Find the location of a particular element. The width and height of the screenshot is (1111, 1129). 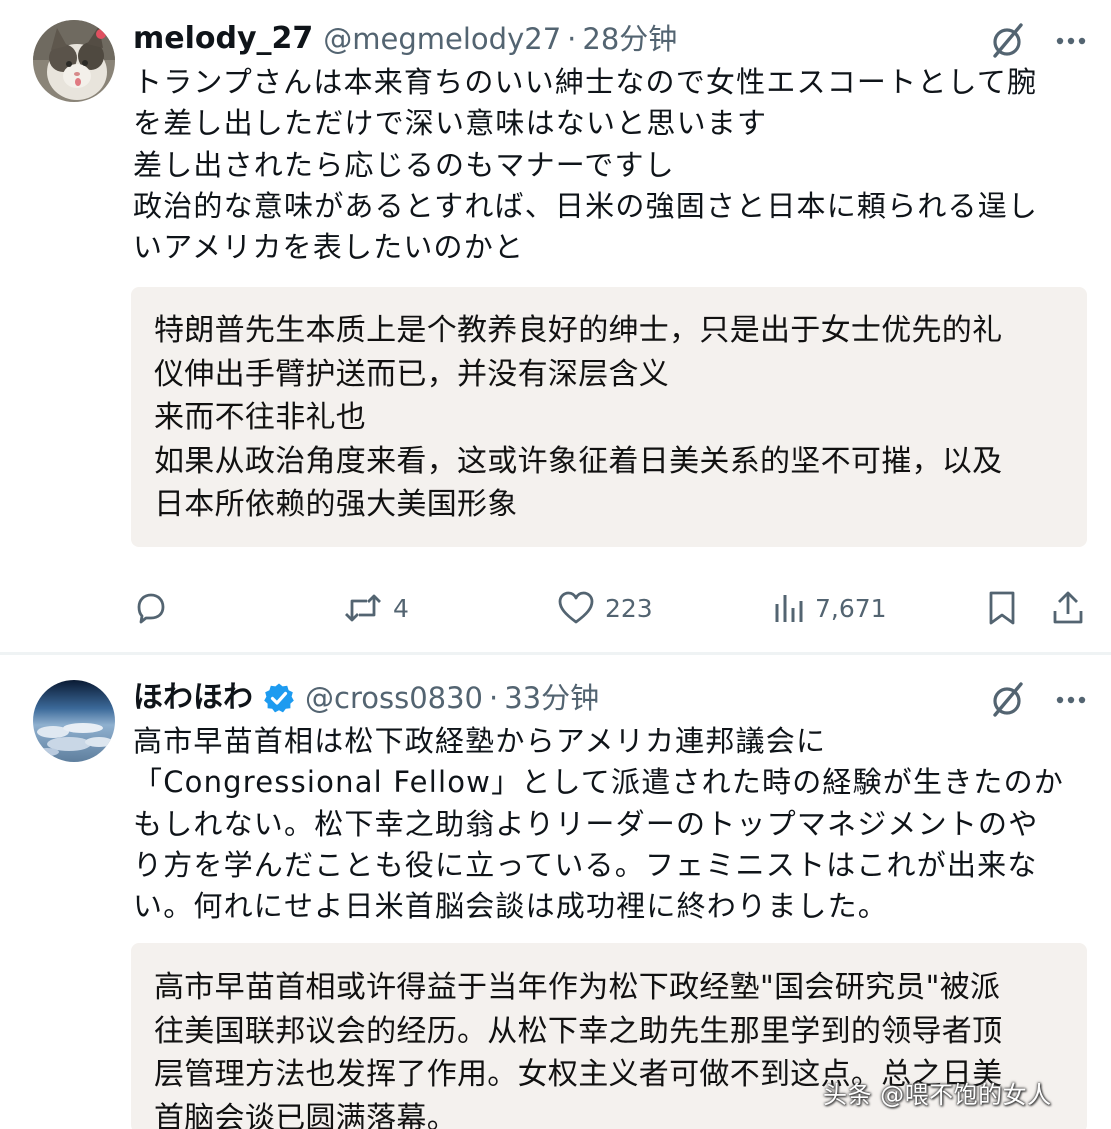

post-text-line: トランプさんは本来育ちのいい紳士なので女性エスコートとして腕 is located at coordinates (585, 82).